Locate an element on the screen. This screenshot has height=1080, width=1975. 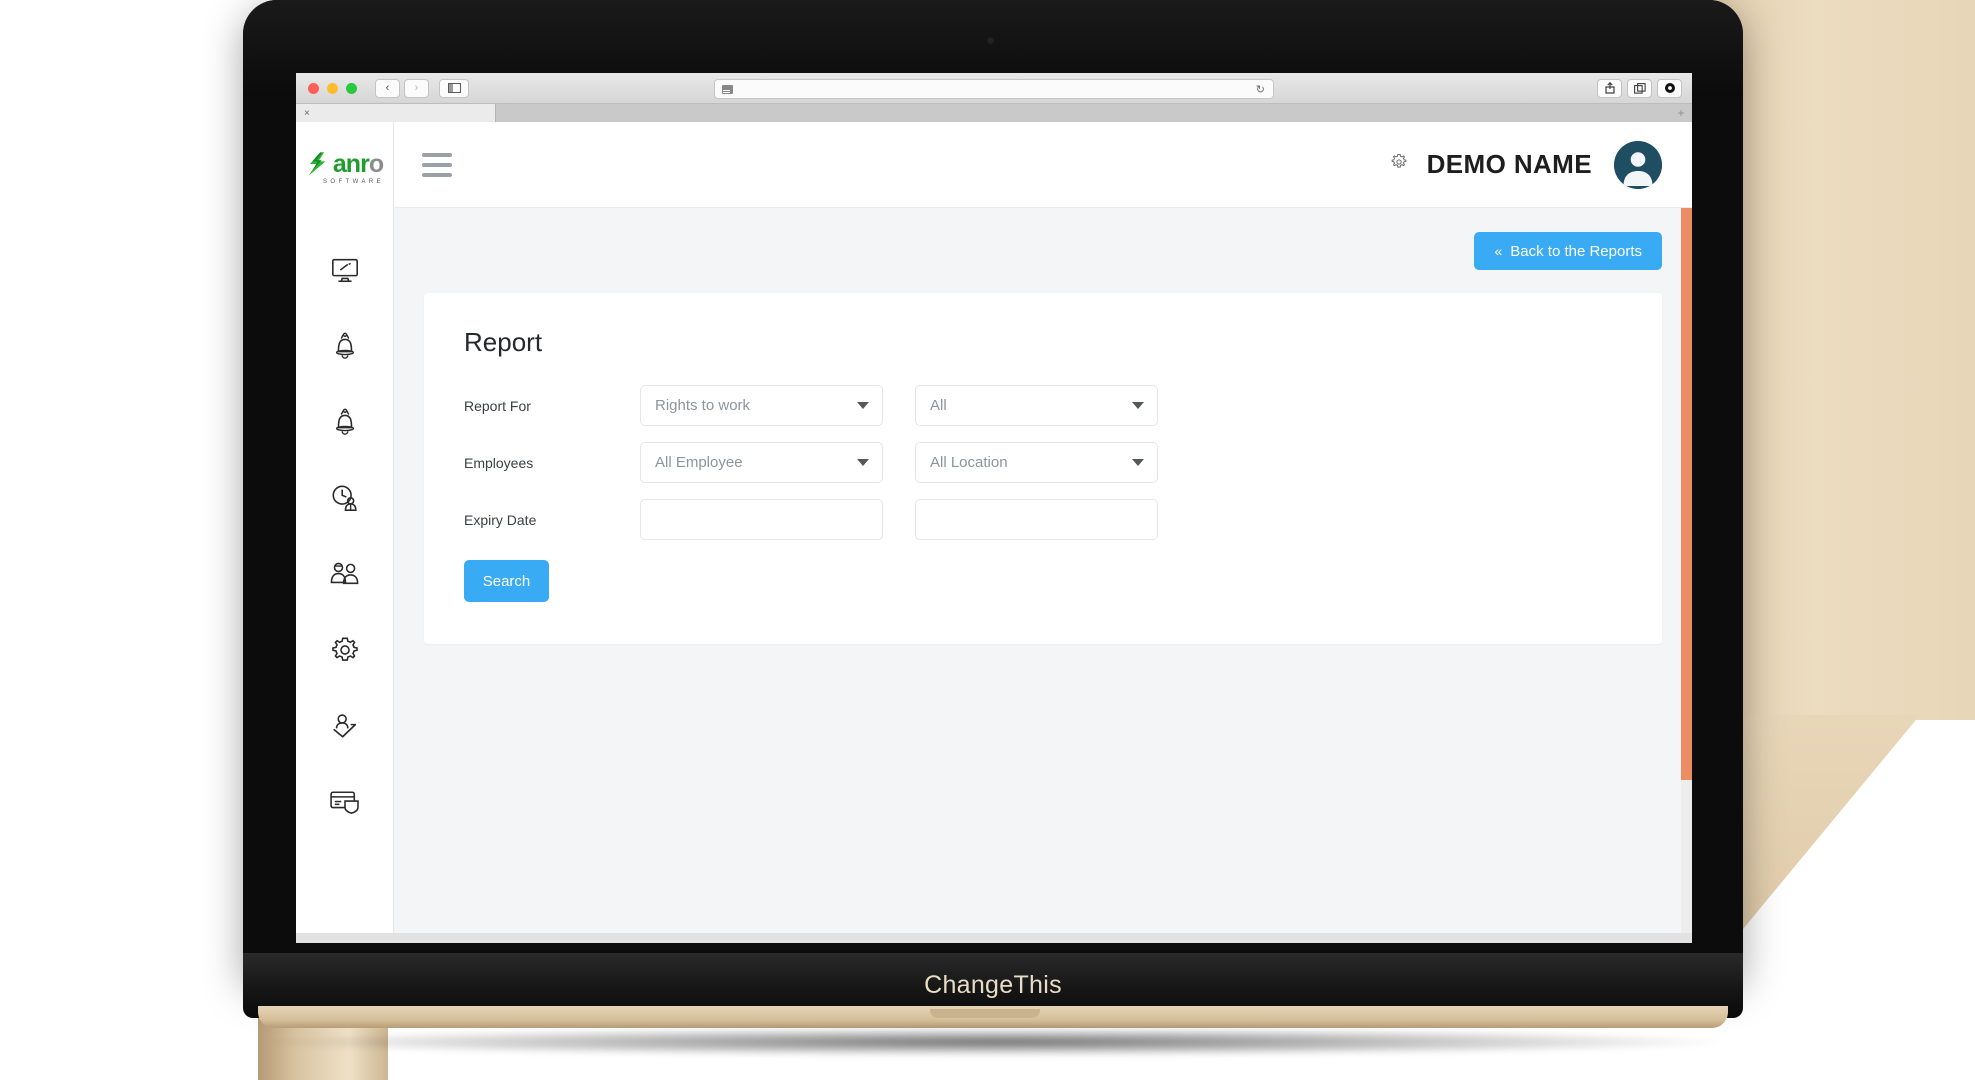
browser-tab: × is located at coordinates (396, 113).